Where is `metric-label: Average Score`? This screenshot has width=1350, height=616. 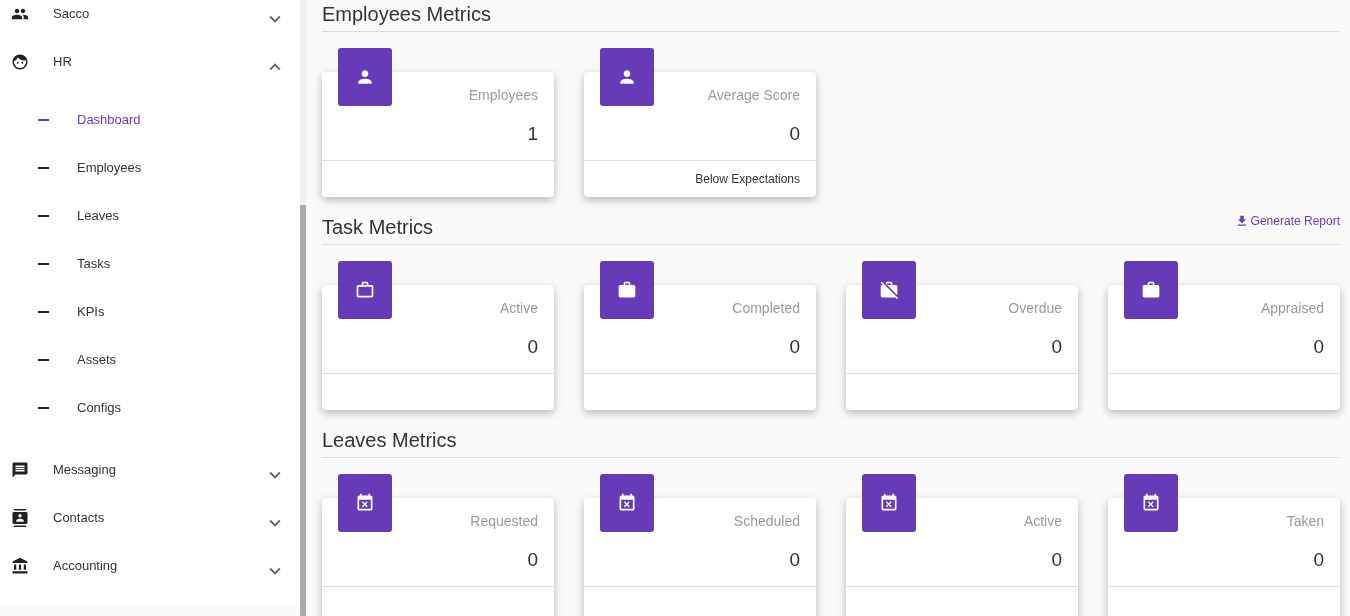 metric-label: Average Score is located at coordinates (753, 95).